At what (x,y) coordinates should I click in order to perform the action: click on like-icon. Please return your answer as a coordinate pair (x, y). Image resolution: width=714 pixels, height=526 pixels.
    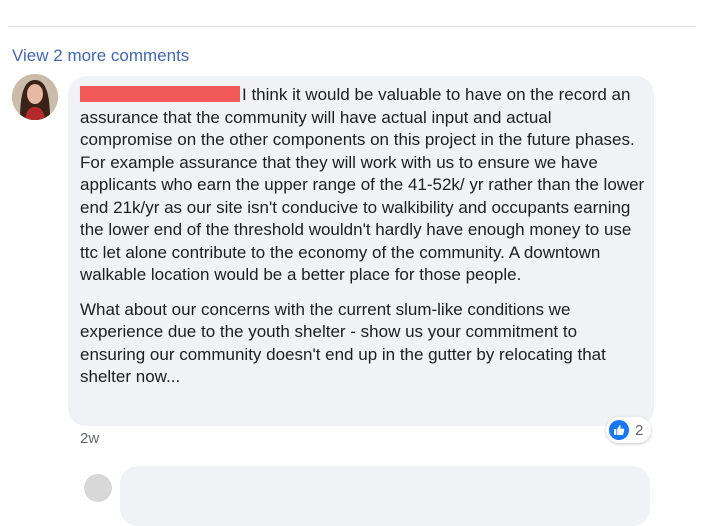
    Looking at the image, I should click on (619, 430).